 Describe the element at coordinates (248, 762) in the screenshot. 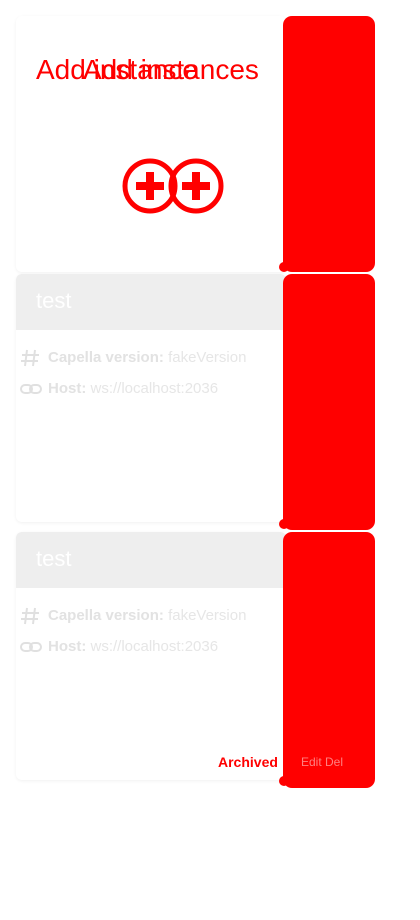

I see `archived-badge: Archived` at that location.